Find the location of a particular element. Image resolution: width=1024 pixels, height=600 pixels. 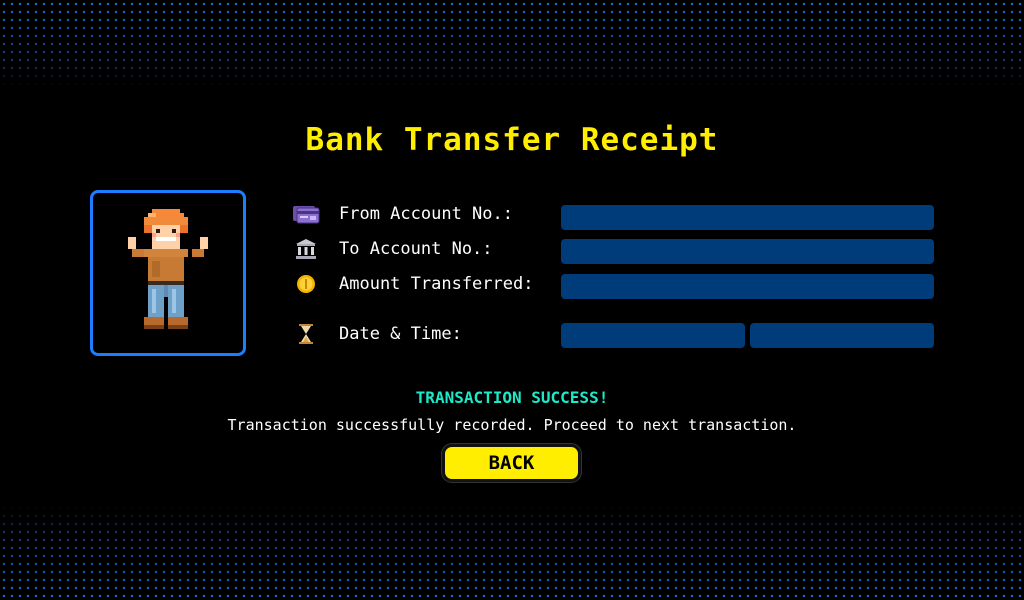

avatar is located at coordinates (168, 273).